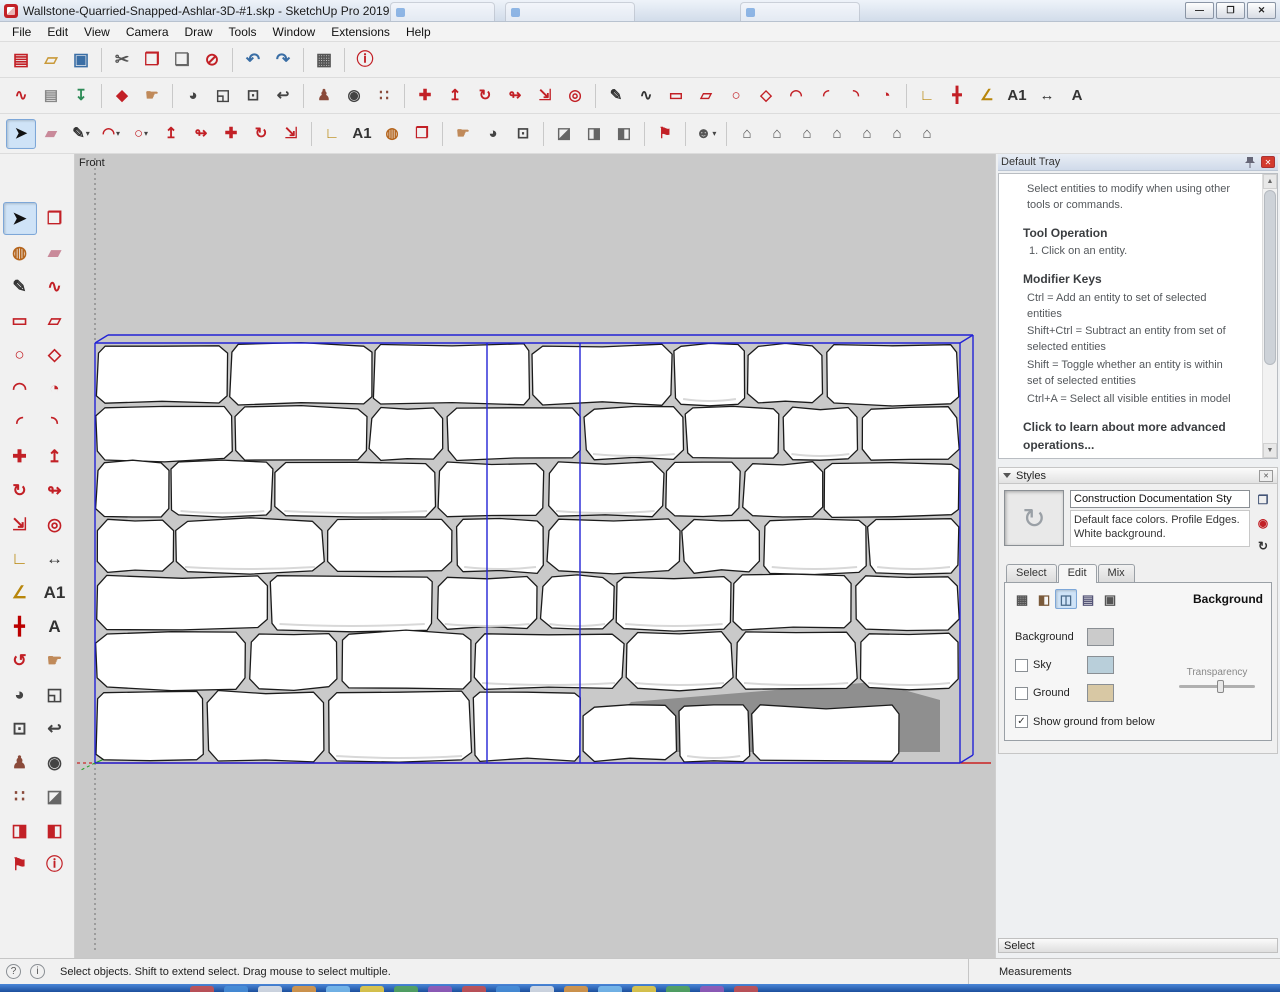 This screenshot has width=1280, height=992. What do you see at coordinates (294, 32) in the screenshot?
I see `menu-item: Window` at bounding box center [294, 32].